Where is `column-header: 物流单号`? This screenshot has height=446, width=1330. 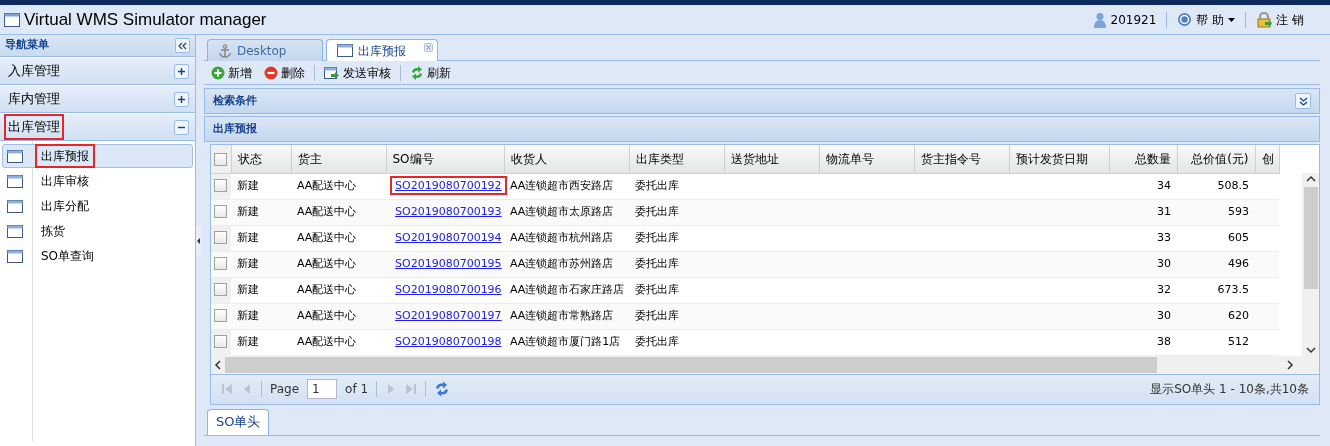 column-header: 物流单号 is located at coordinates (866, 159).